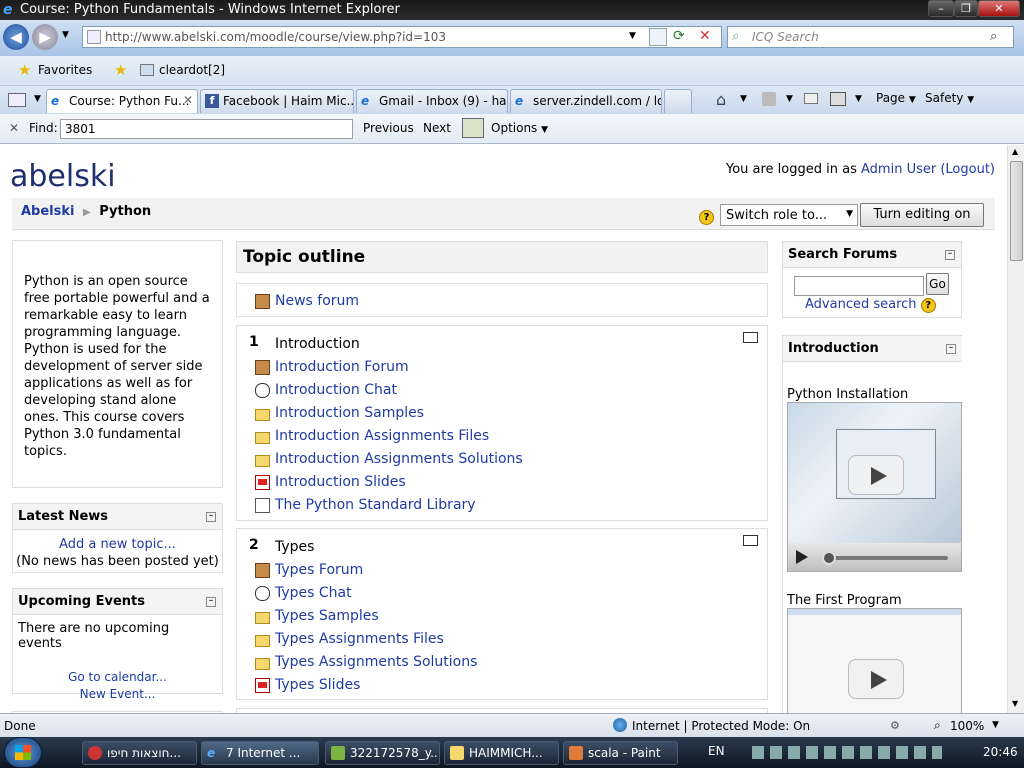  What do you see at coordinates (375, 505) in the screenshot?
I see `activity-link: The Python Standard Library` at bounding box center [375, 505].